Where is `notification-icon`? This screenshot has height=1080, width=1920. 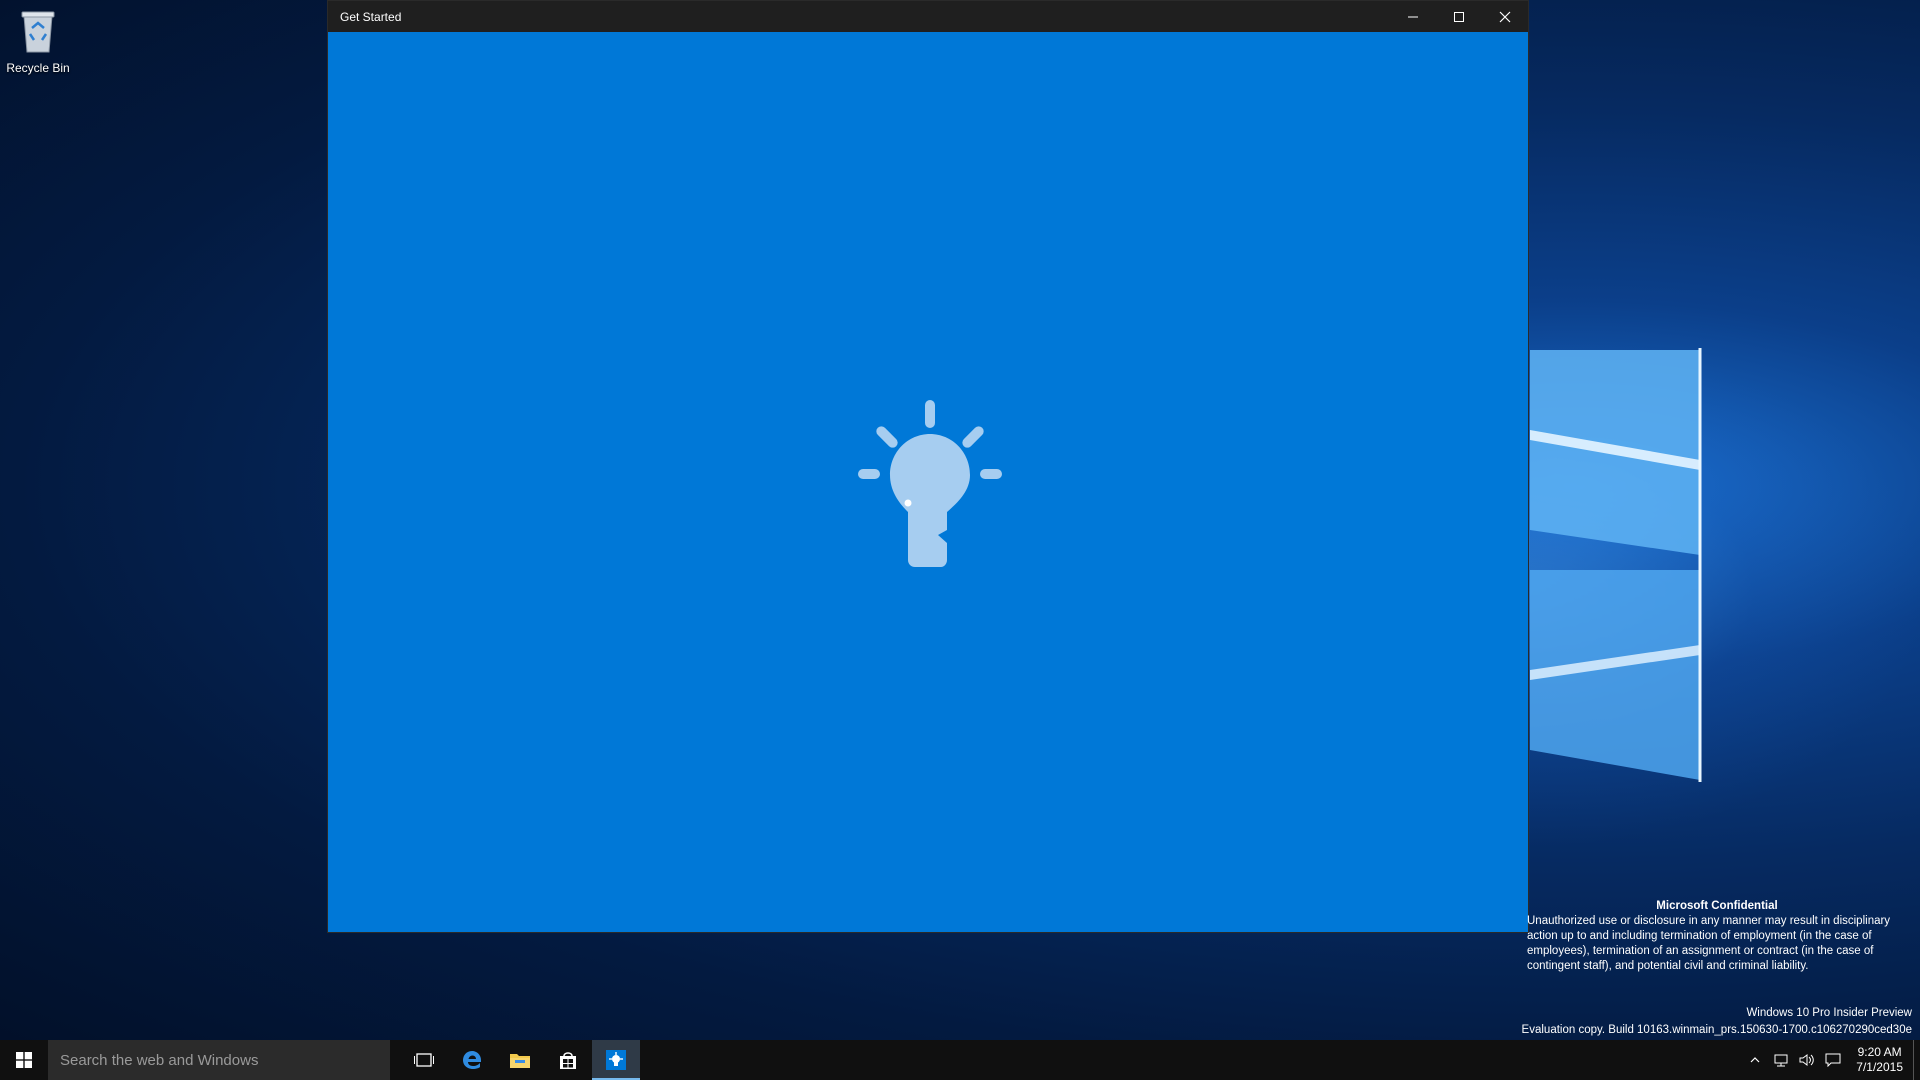 notification-icon is located at coordinates (1833, 1060).